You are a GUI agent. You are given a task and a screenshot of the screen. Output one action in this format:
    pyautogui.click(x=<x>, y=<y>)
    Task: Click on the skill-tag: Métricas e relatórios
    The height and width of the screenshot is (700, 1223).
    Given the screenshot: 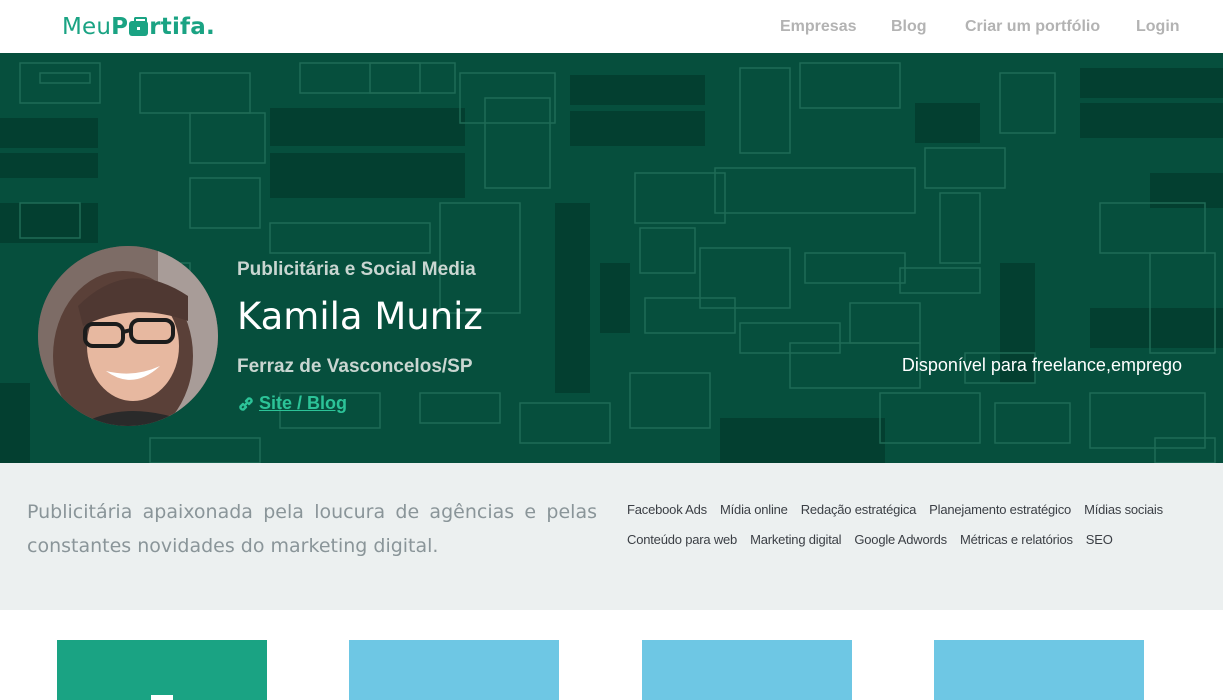 What is the action you would take?
    pyautogui.click(x=1016, y=539)
    